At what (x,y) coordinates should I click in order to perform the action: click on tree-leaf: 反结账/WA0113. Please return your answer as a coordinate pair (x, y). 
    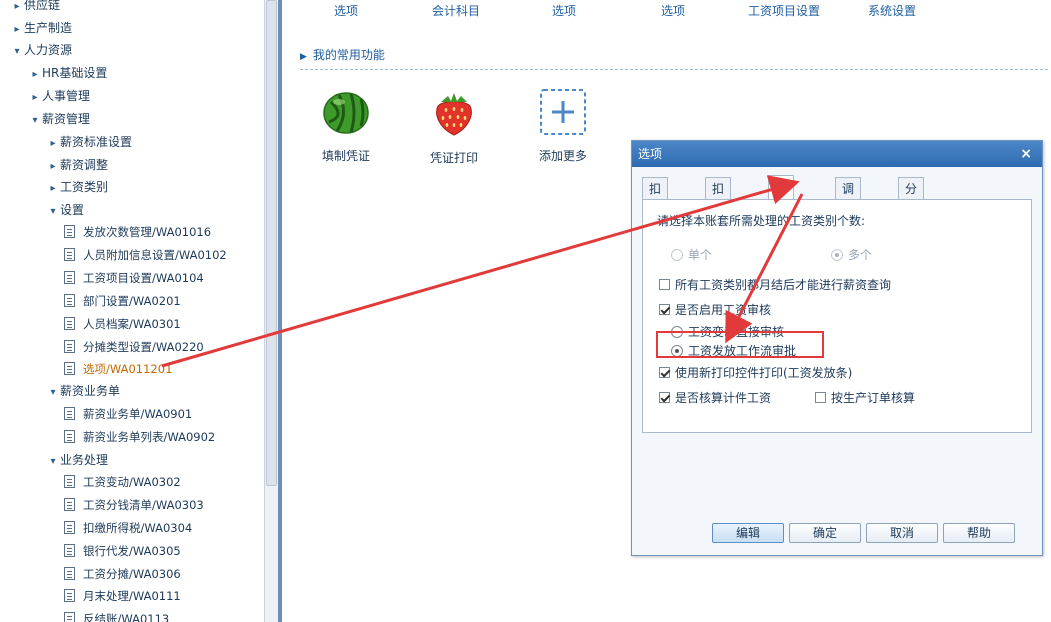
    Looking at the image, I should click on (116, 615).